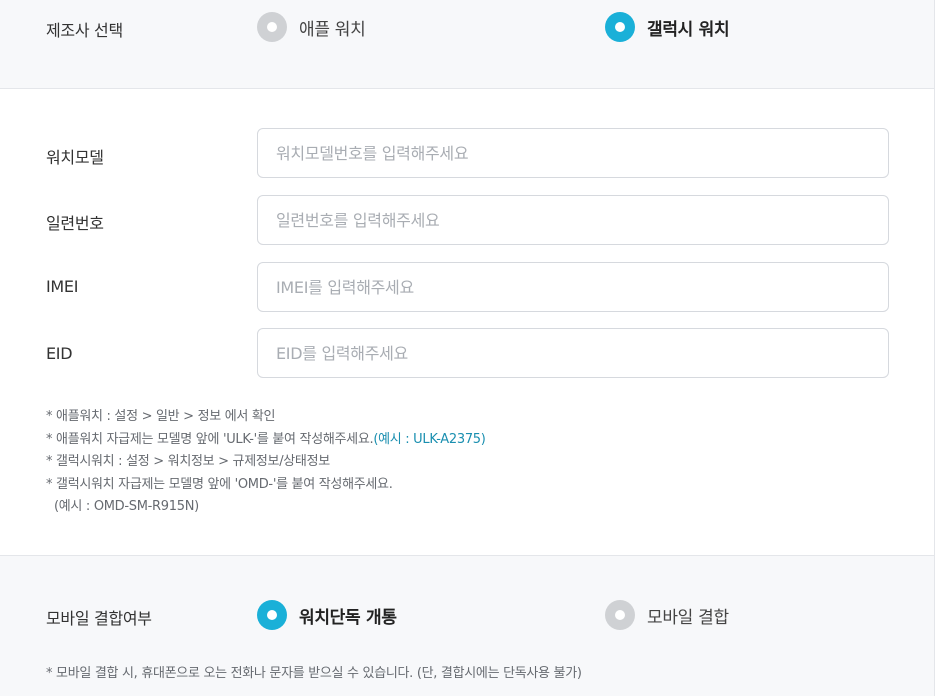 The image size is (936, 696). I want to click on radio-galaxy-watch: 갤럭시 워치, so click(667, 27).